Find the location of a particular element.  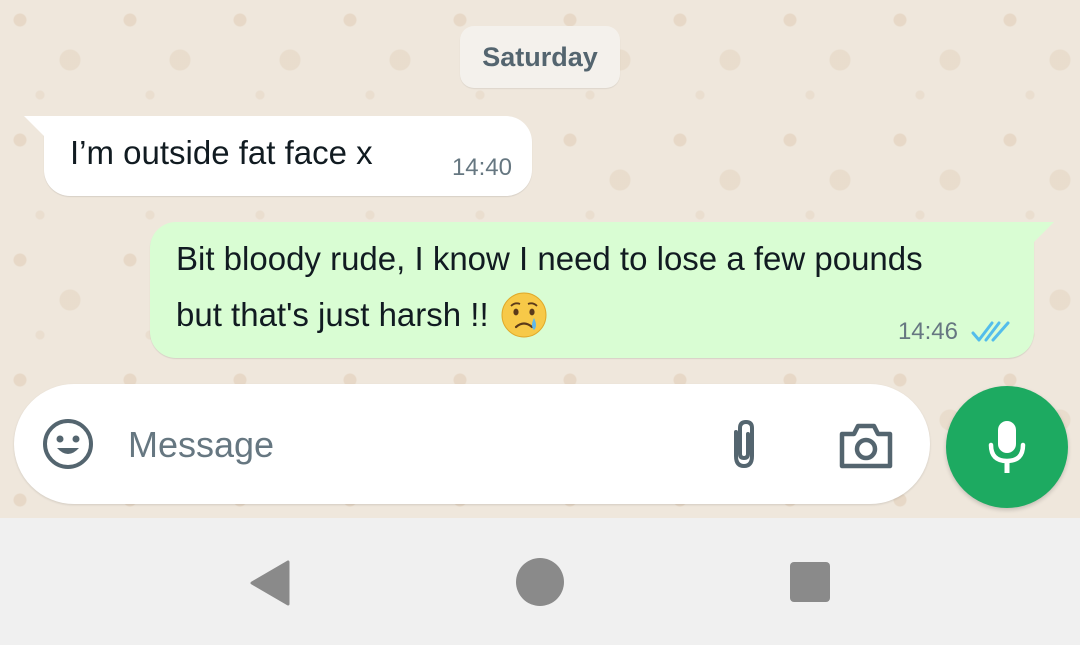

incoming-message-time: 14:40 is located at coordinates (481, 167).